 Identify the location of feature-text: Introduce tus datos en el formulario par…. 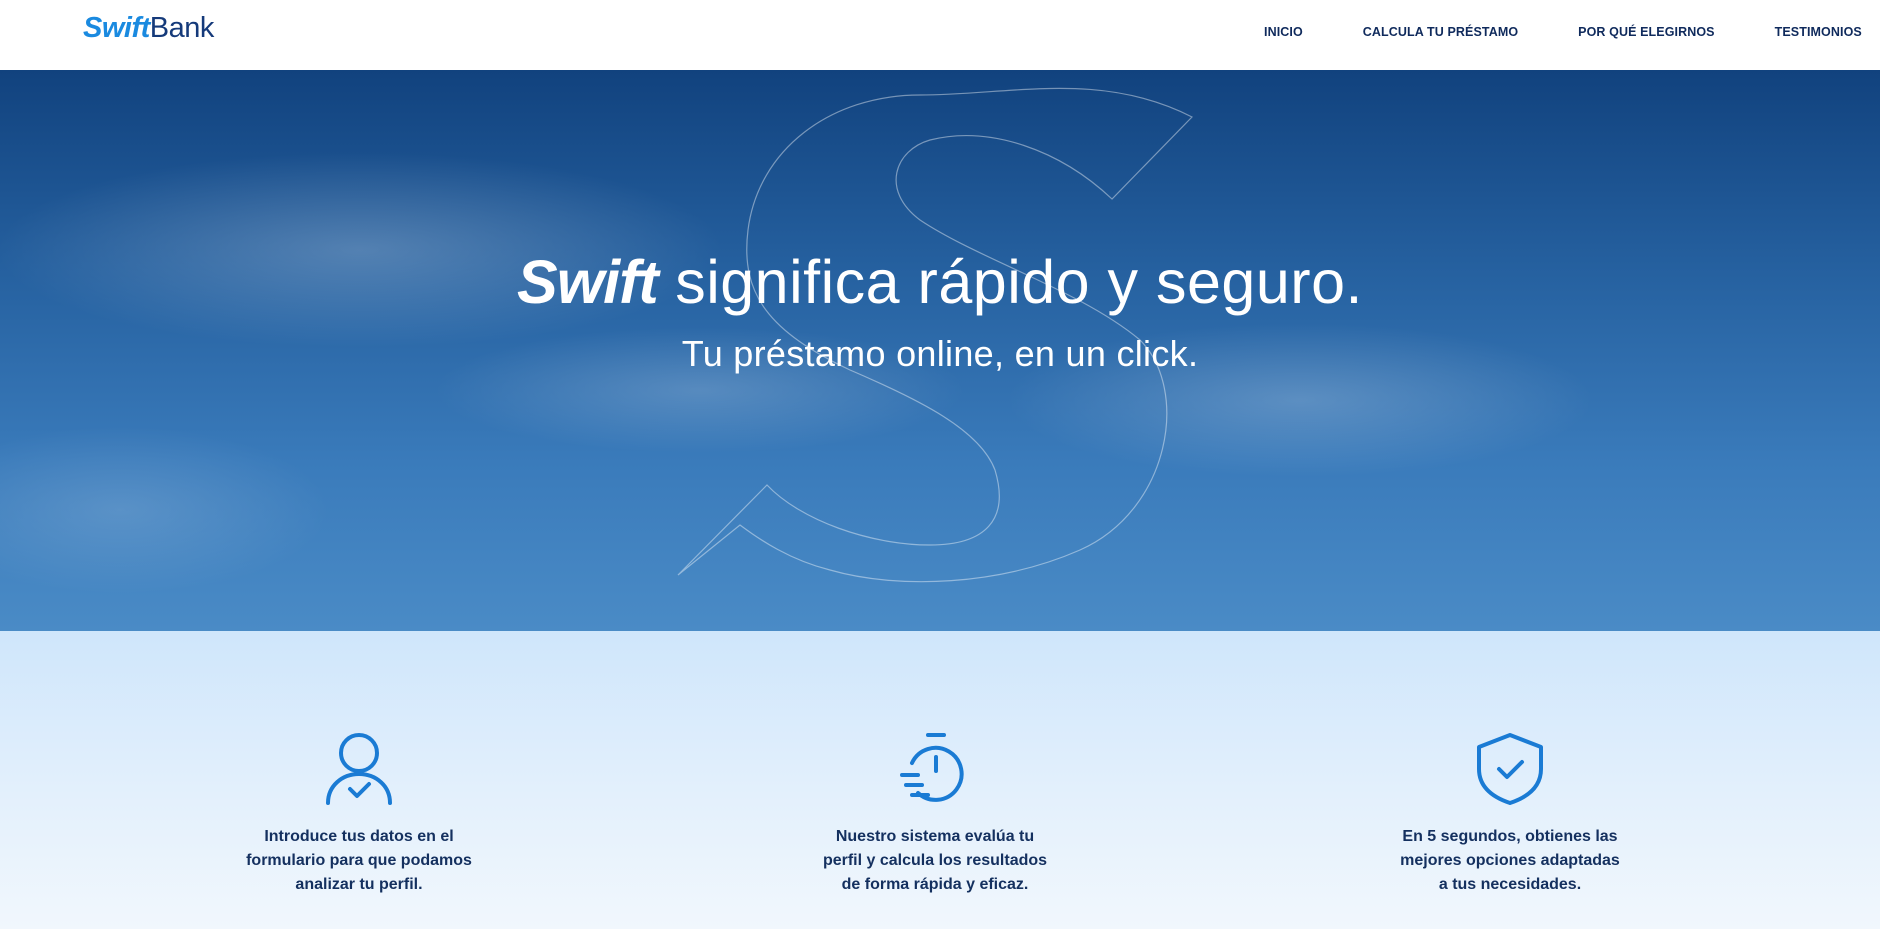
(359, 861).